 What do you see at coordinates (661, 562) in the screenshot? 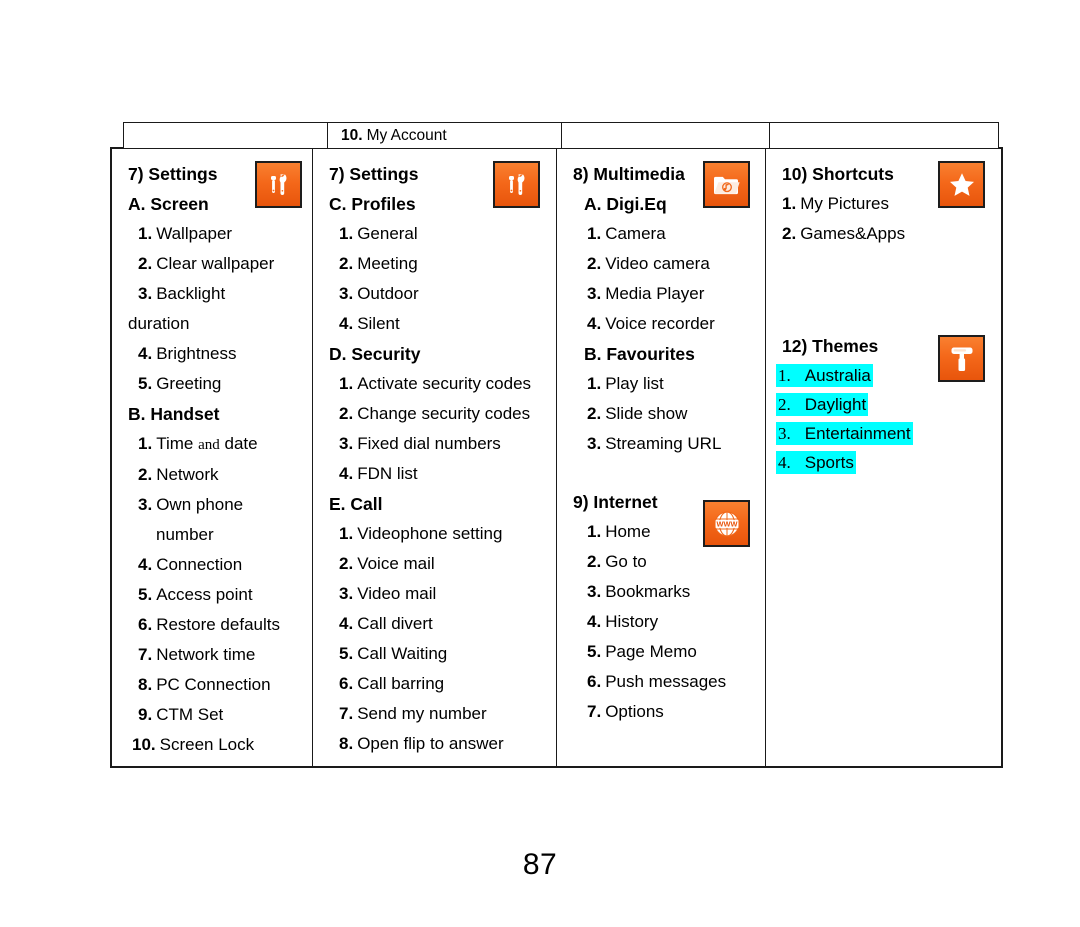
I see `list-item: 2. Go to` at bounding box center [661, 562].